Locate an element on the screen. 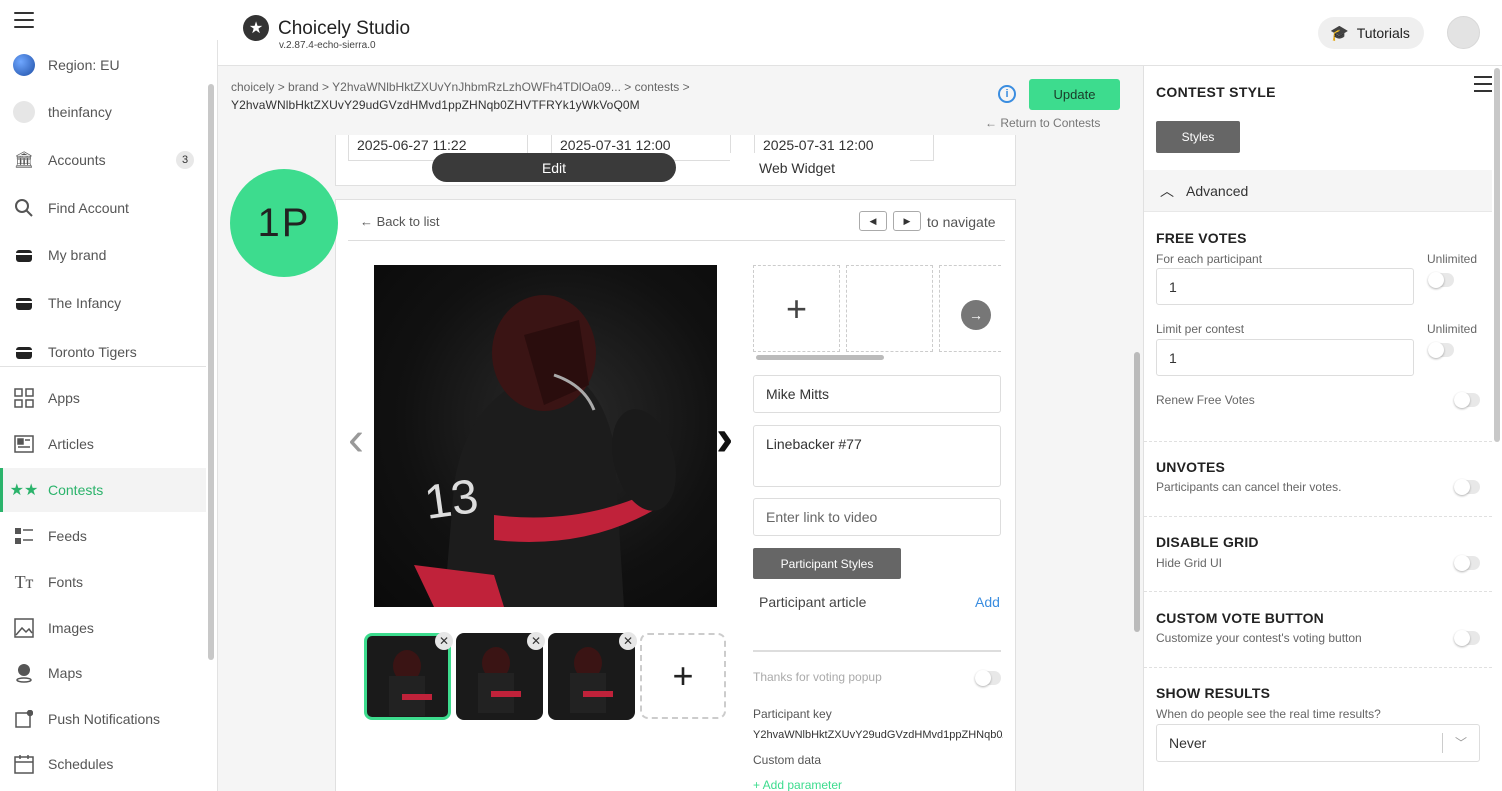  sidebar-item-find-account: Find Account is located at coordinates (103, 208).